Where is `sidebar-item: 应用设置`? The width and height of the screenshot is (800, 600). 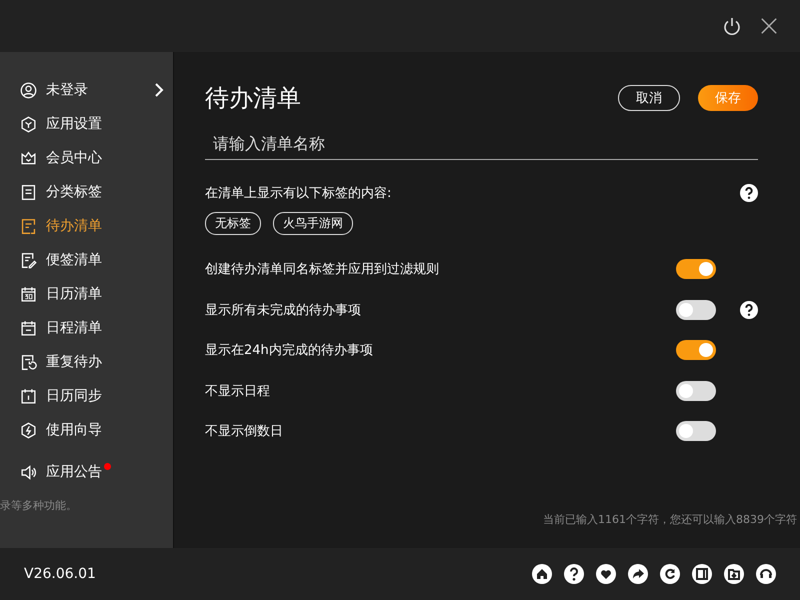 sidebar-item: 应用设置 is located at coordinates (86, 124).